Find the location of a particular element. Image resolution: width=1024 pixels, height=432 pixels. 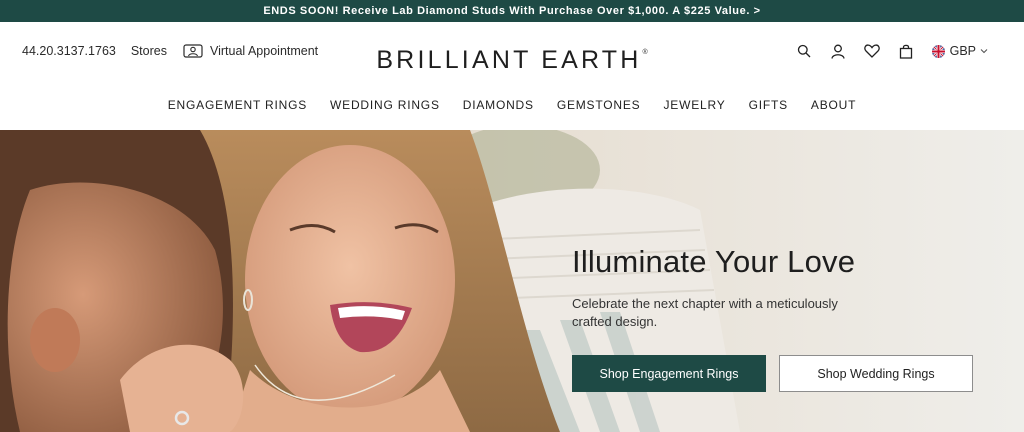

nav-item-gifts: GIFTS is located at coordinates (768, 105).